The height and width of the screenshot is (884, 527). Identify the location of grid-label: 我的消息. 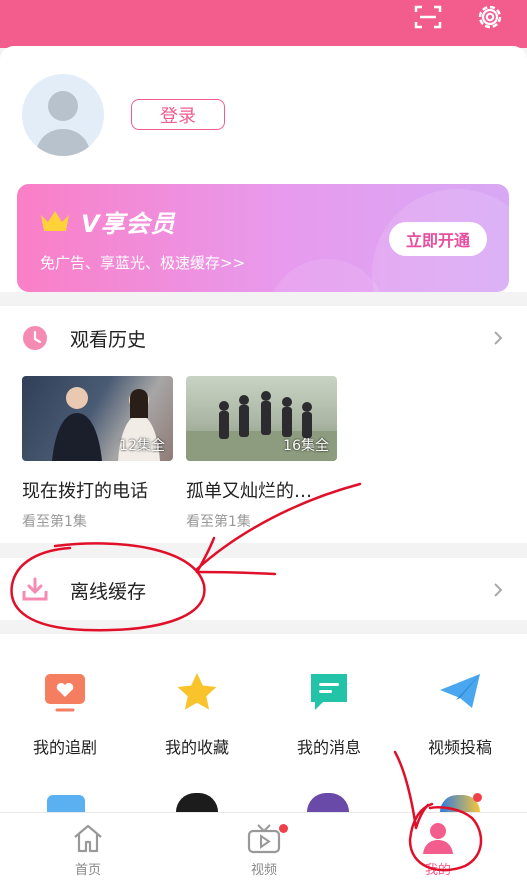
(329, 746).